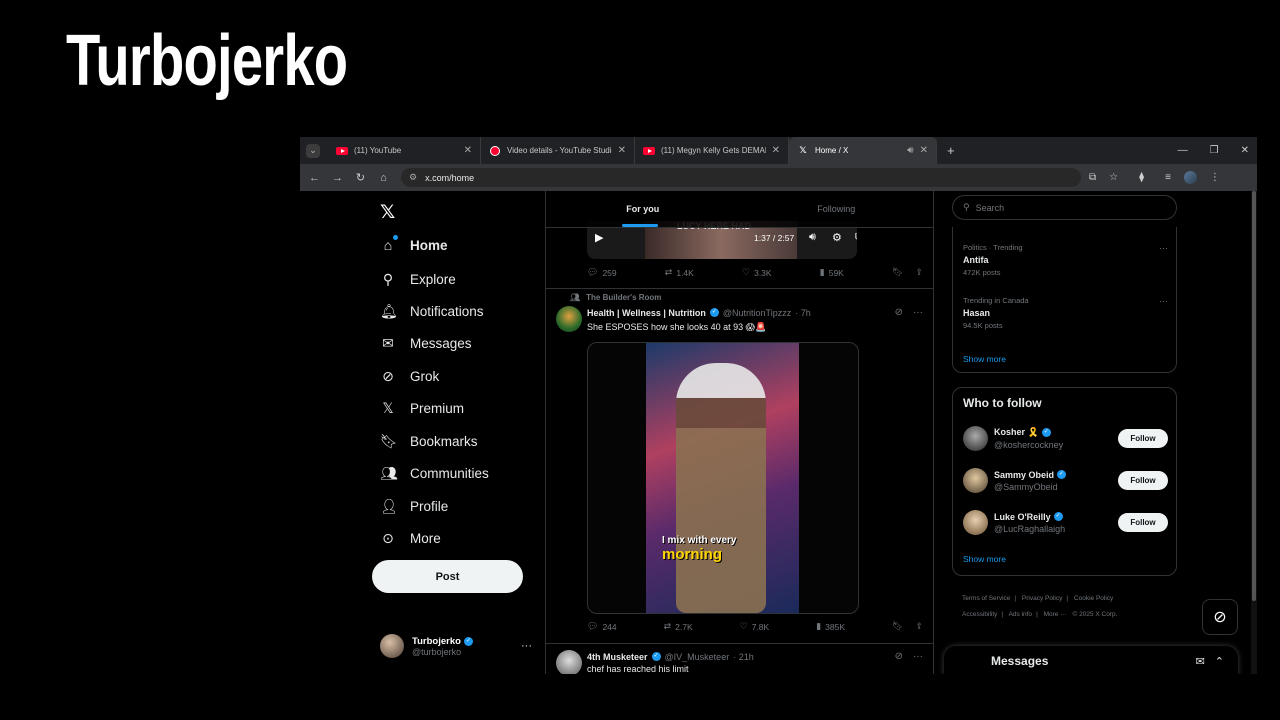 This screenshot has width=1280, height=720. I want to click on post-button: Post, so click(447, 576).